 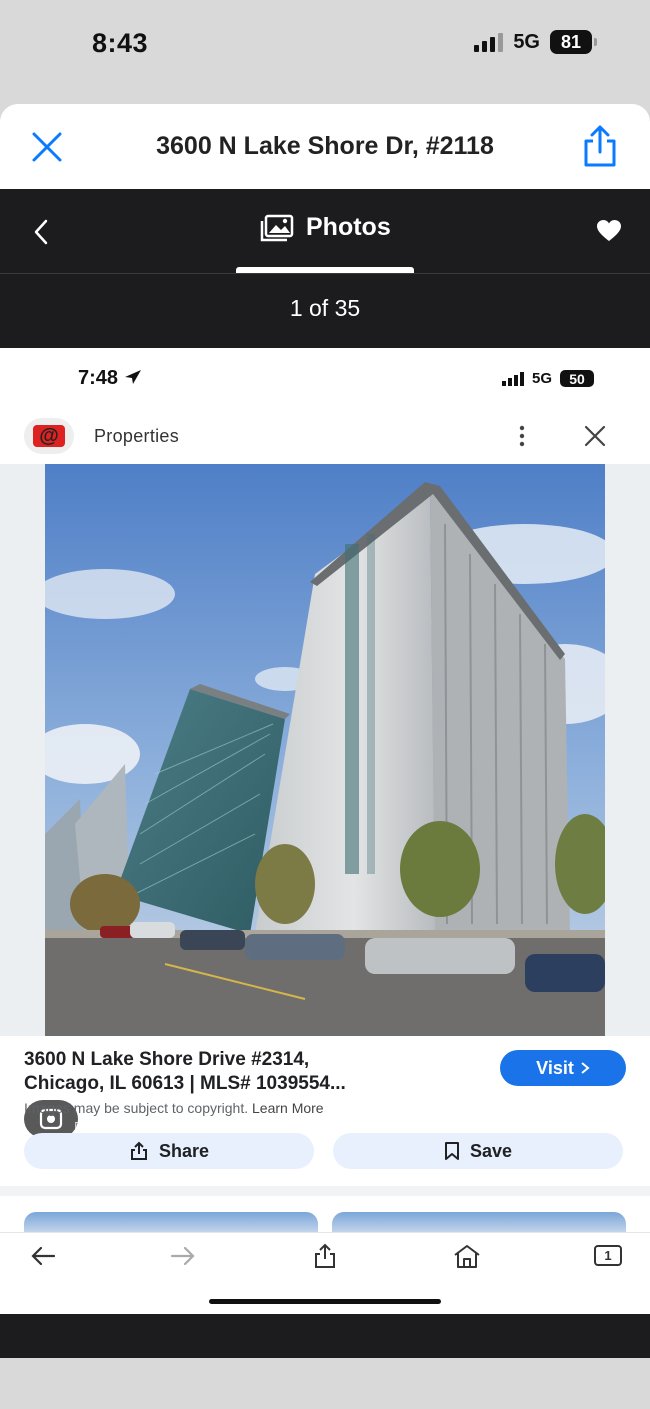 I want to click on brand-name: Properties, so click(x=137, y=436).